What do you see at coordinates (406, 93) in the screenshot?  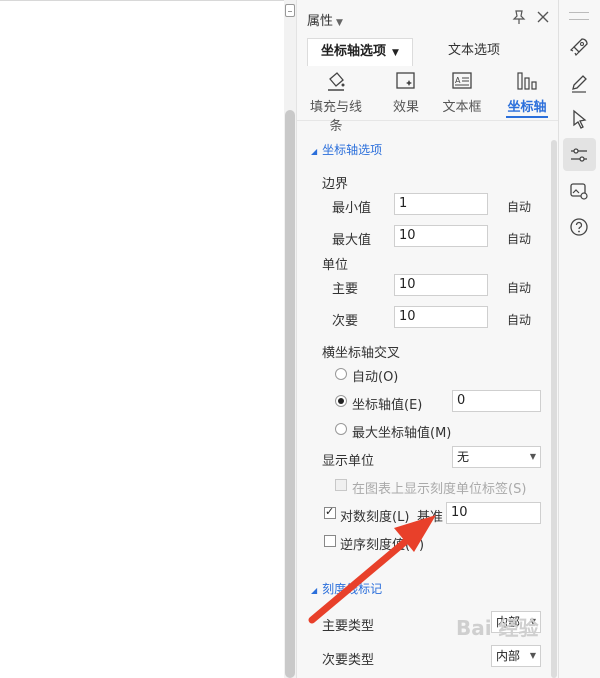 I see `tab-effects: 效果` at bounding box center [406, 93].